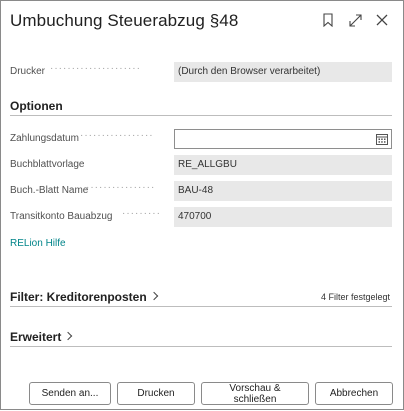 Image resolution: width=404 pixels, height=411 pixels. I want to click on preview-close-button: Vorschau & schließen, so click(255, 393).